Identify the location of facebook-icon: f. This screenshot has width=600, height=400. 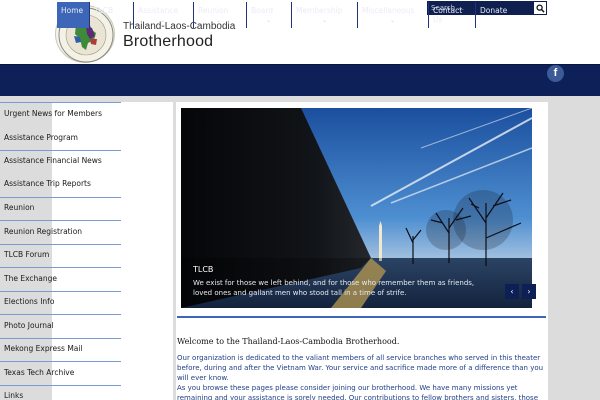
(555, 73).